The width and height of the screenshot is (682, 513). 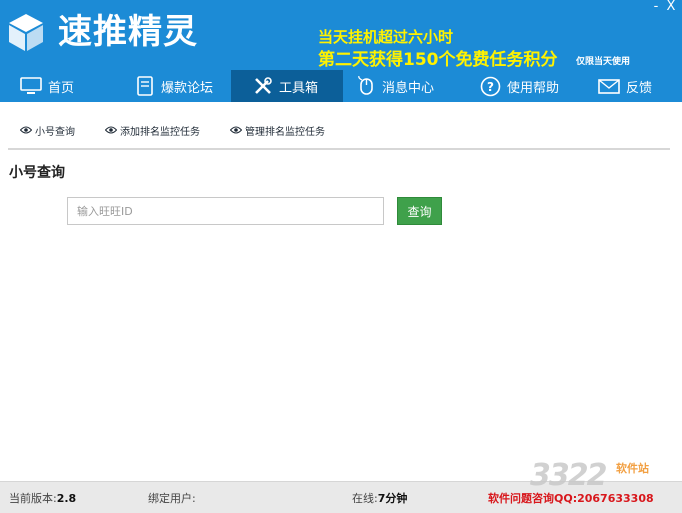 I want to click on book-icon, so click(x=145, y=86).